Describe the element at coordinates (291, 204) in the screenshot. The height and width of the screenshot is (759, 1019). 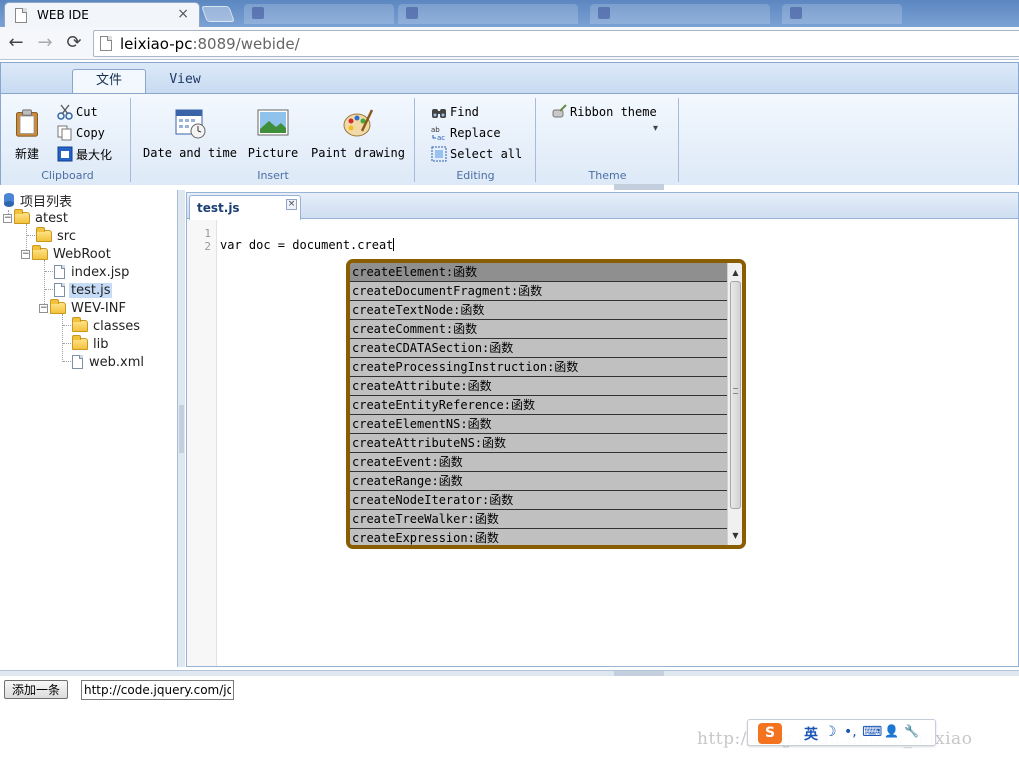
I see `close-icon: ×` at that location.